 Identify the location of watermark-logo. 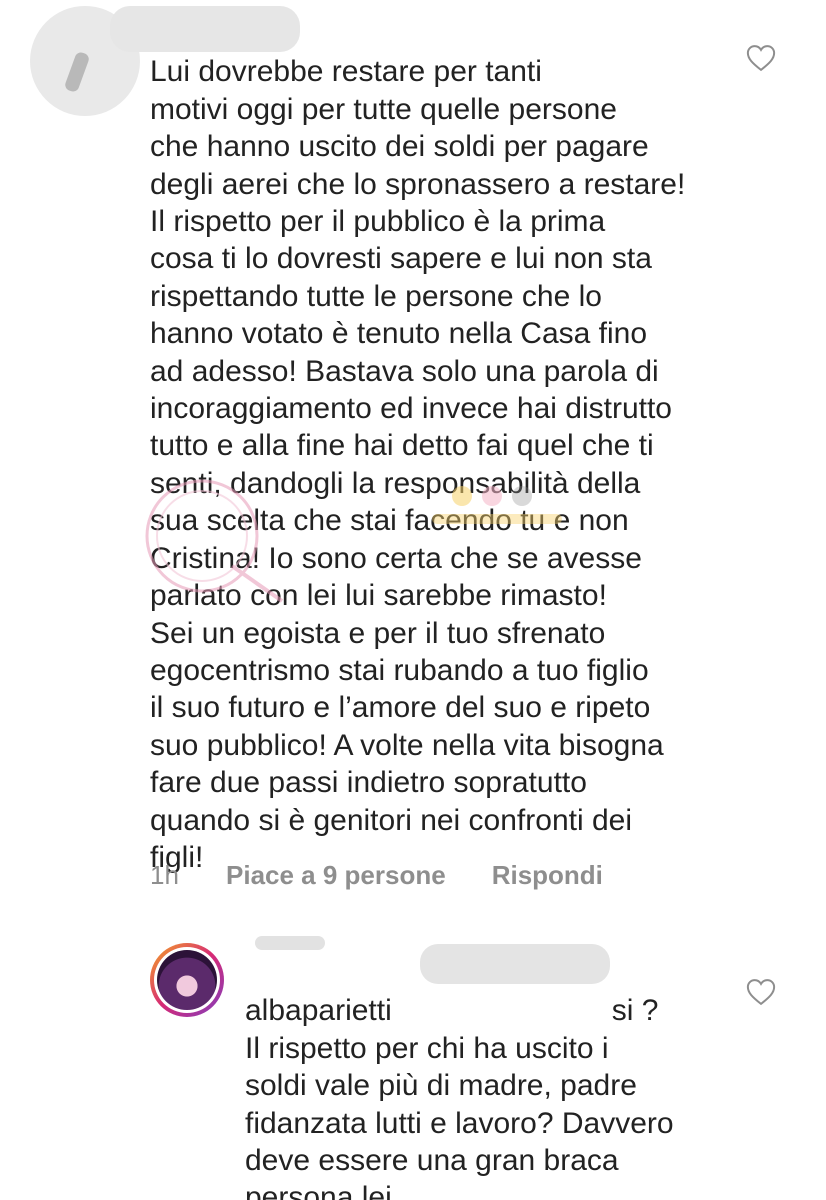
(353, 541).